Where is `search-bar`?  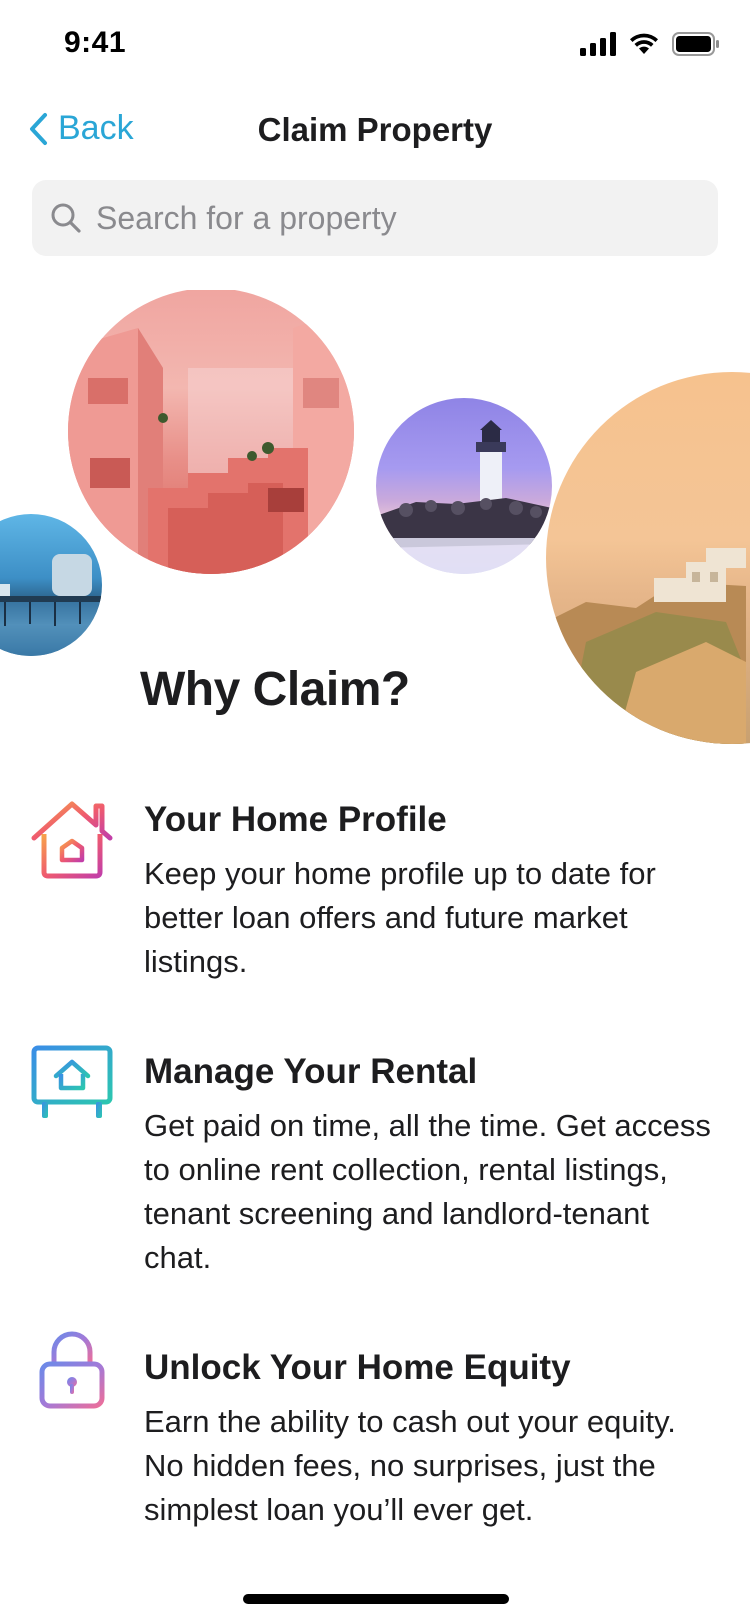
search-bar is located at coordinates (375, 218).